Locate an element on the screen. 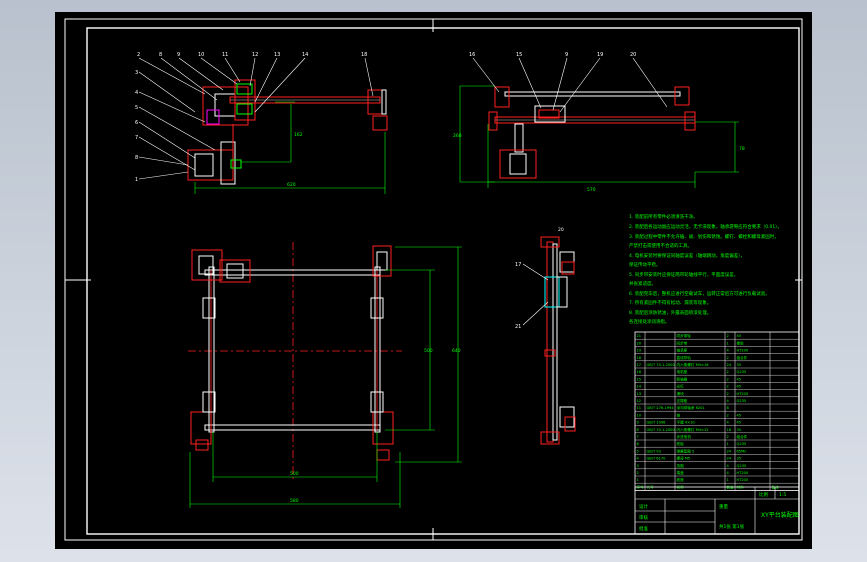 The height and width of the screenshot is (562, 867). bom-cell: 7 is located at coordinates (638, 437).